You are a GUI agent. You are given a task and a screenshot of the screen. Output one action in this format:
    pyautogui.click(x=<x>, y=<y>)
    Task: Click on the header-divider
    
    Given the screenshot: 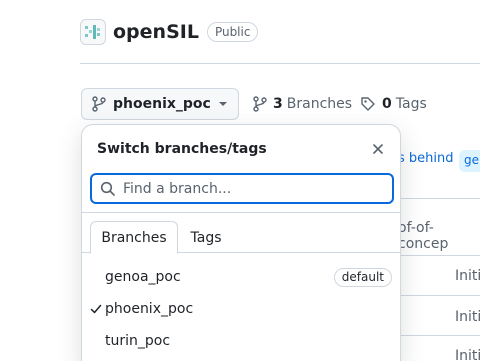 What is the action you would take?
    pyautogui.click(x=280, y=63)
    